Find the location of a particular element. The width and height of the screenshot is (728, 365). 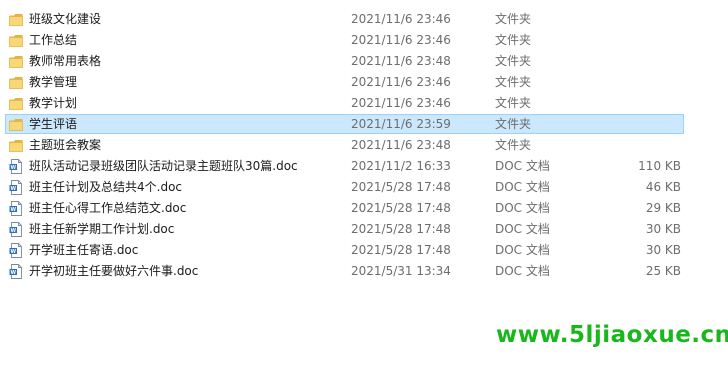

file-row: 教师常用表格 2021/11/6 23:48 文件夹 is located at coordinates (364, 61).